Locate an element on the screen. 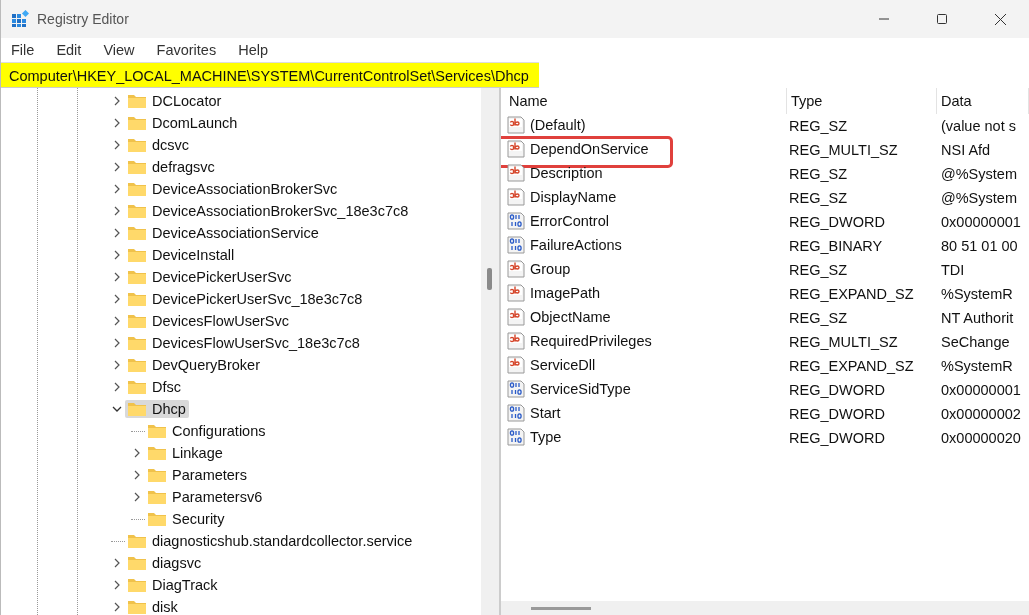  value-name: Description is located at coordinates (555, 172).